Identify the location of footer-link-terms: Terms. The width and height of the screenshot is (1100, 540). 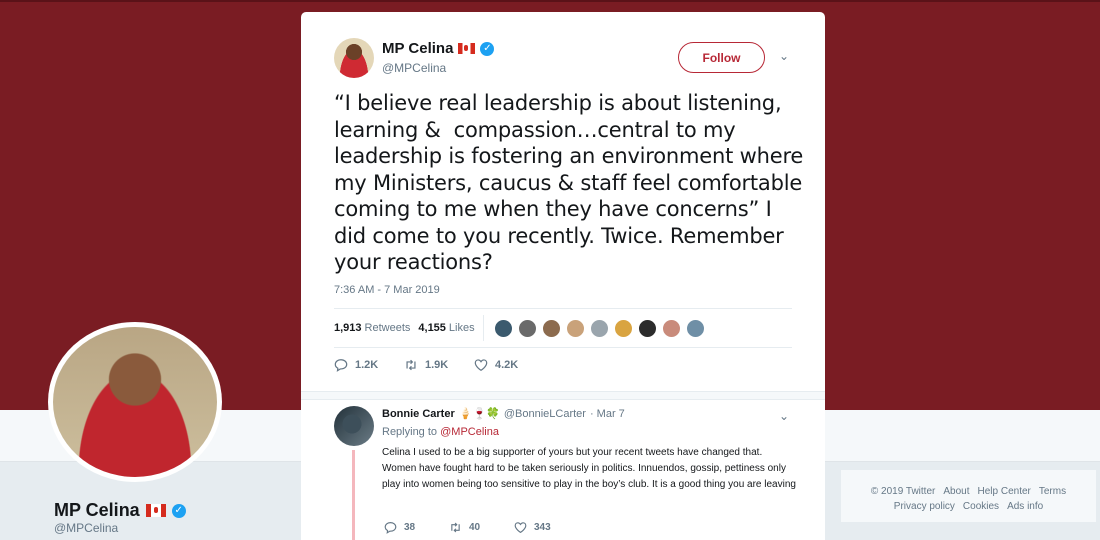
(1052, 491).